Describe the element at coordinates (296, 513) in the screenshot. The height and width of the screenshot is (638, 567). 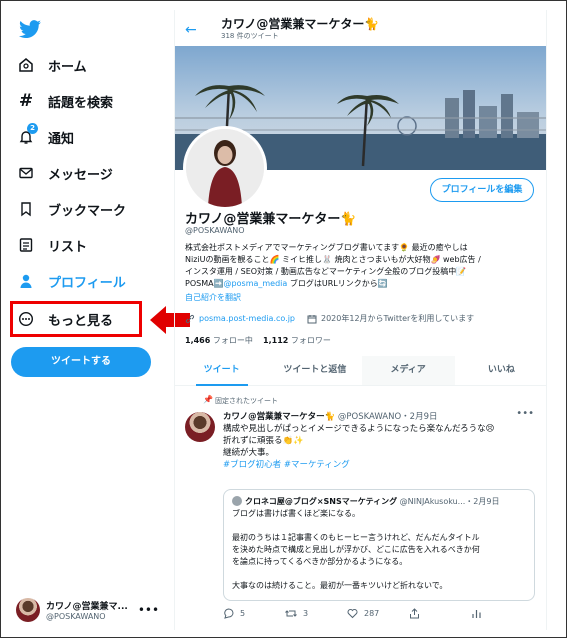
I see `quote-line: ブログは書けば書くほど楽になる。` at that location.